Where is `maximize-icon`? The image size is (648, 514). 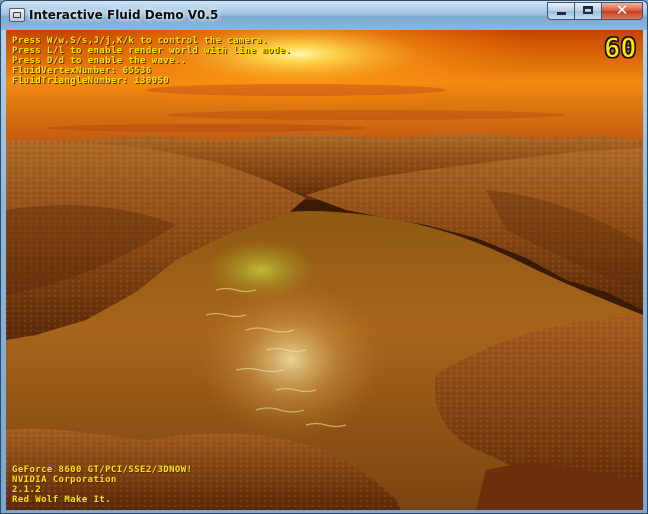 maximize-icon is located at coordinates (588, 10).